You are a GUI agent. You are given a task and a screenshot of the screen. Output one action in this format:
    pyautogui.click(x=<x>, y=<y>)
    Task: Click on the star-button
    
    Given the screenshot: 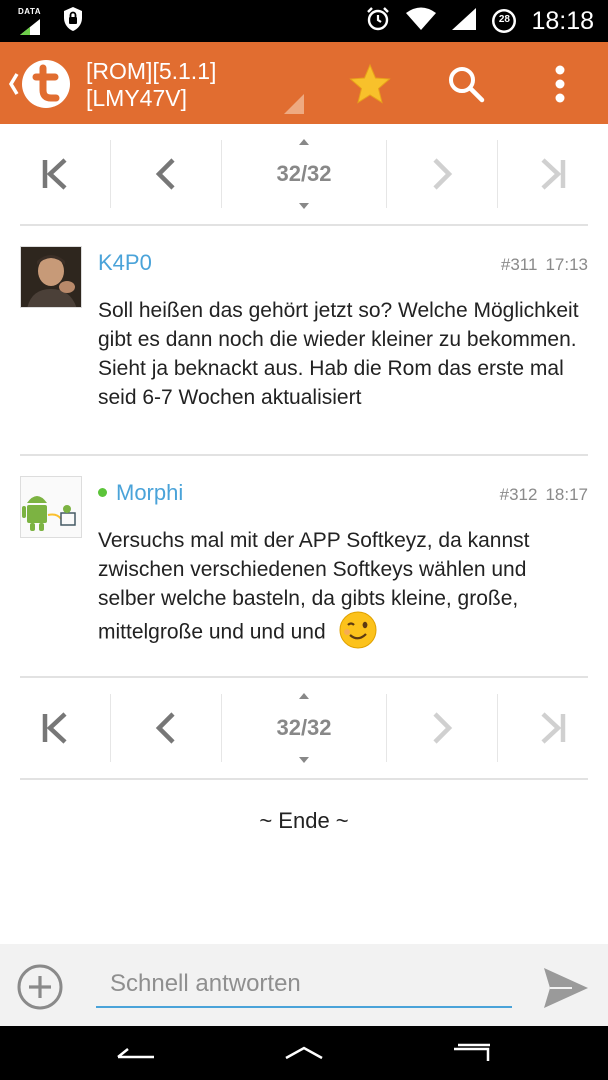 What is the action you would take?
    pyautogui.click(x=370, y=84)
    